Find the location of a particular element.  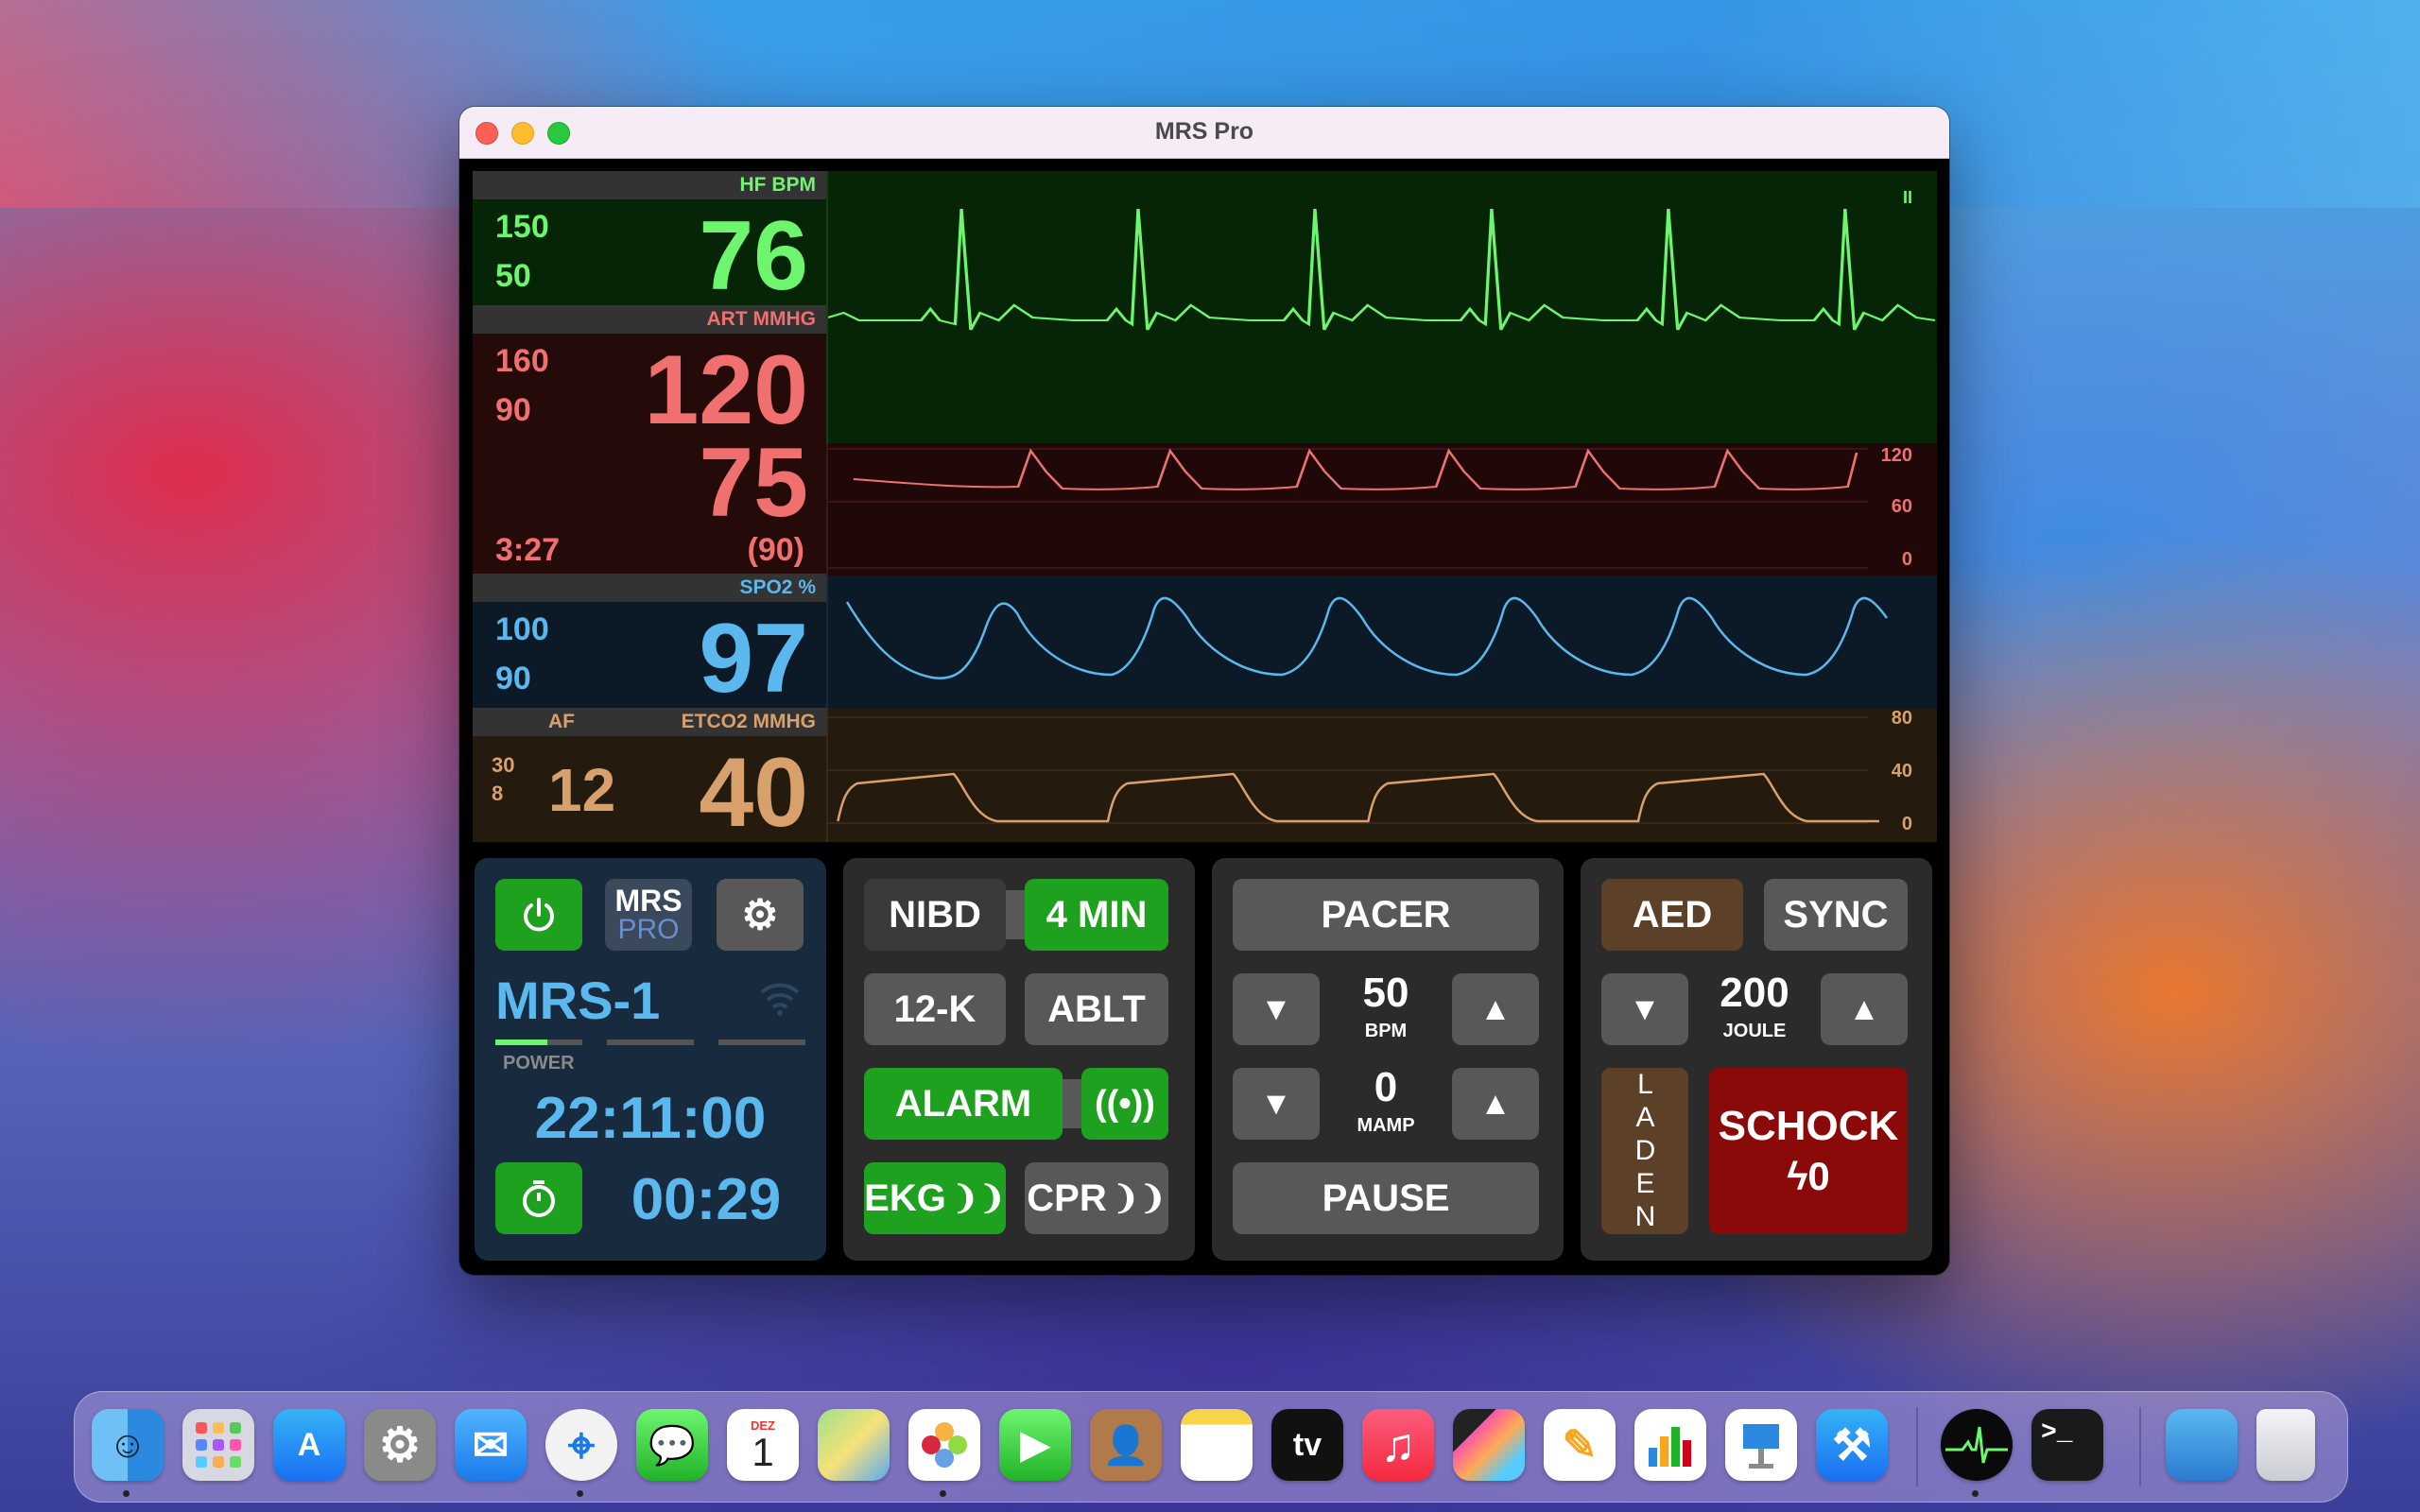

cpr-sound-button: CPR ❩❩ is located at coordinates (1096, 1198).